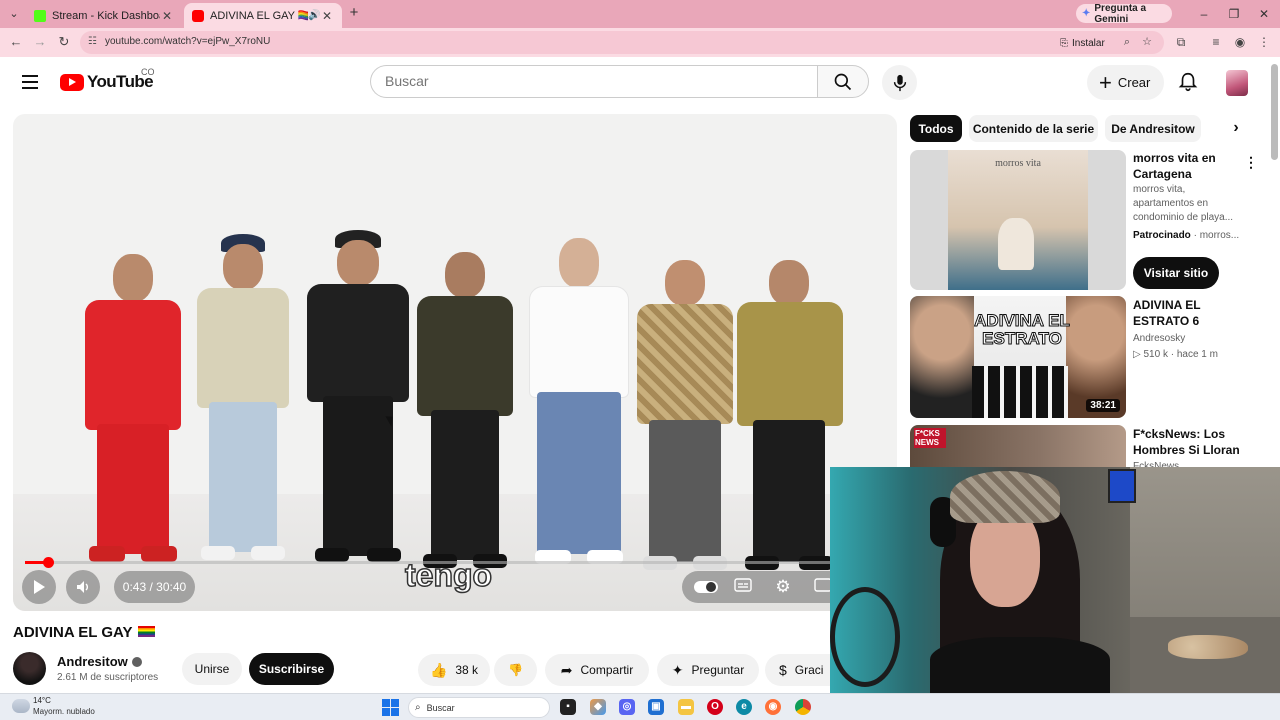 The image size is (1280, 720). I want to click on recommendation-title: ADIVINA EL ESTRATO 6, so click(1192, 313).